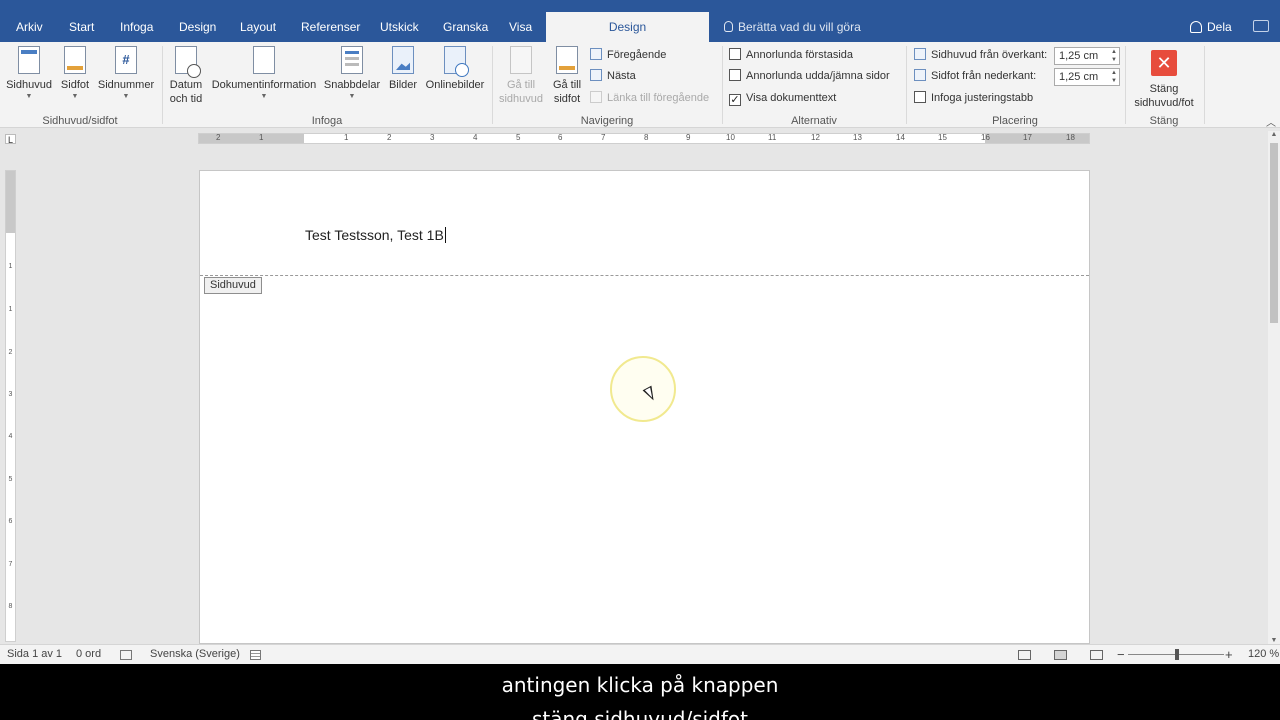 This screenshot has width=1280, height=720. Describe the element at coordinates (567, 85) in the screenshot. I see `goto-footer-label-1: Gå till` at that location.